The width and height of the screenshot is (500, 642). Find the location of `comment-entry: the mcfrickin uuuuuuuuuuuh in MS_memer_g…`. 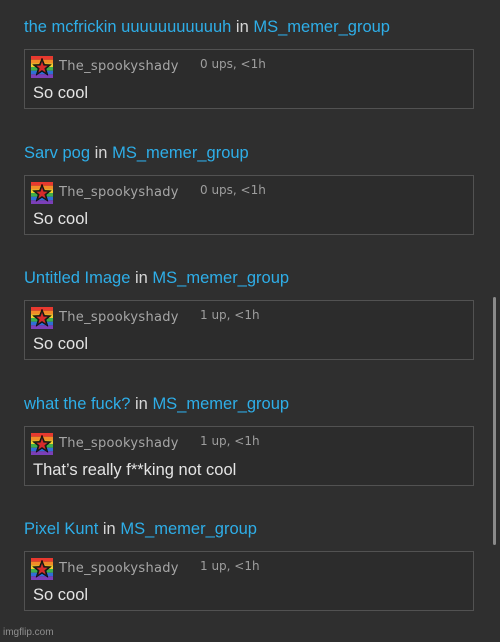

comment-entry: the mcfrickin uuuuuuuuuuuh in MS_memer_g… is located at coordinates (250, 63).